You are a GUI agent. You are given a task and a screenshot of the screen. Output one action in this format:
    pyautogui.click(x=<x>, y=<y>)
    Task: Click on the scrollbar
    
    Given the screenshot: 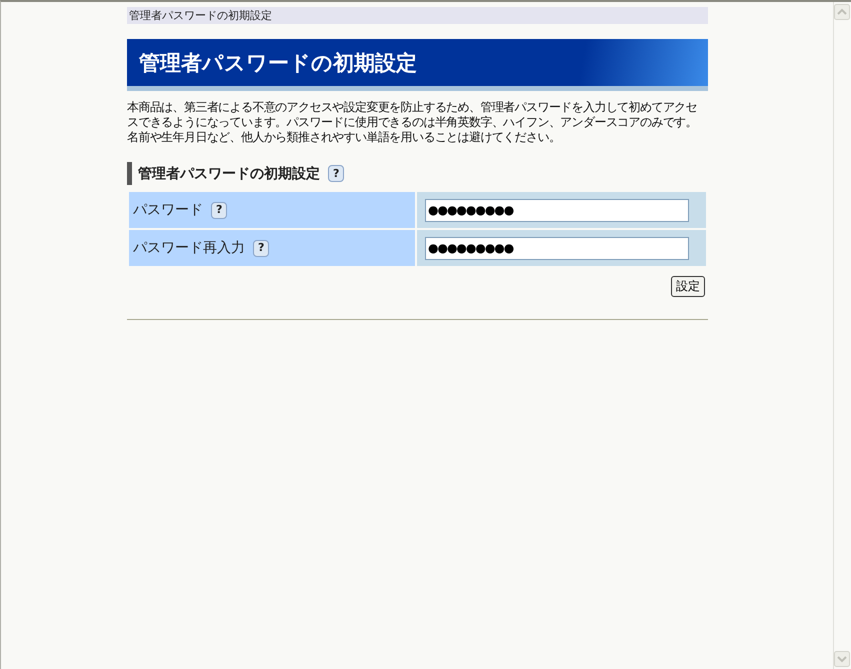 What is the action you would take?
    pyautogui.click(x=842, y=335)
    